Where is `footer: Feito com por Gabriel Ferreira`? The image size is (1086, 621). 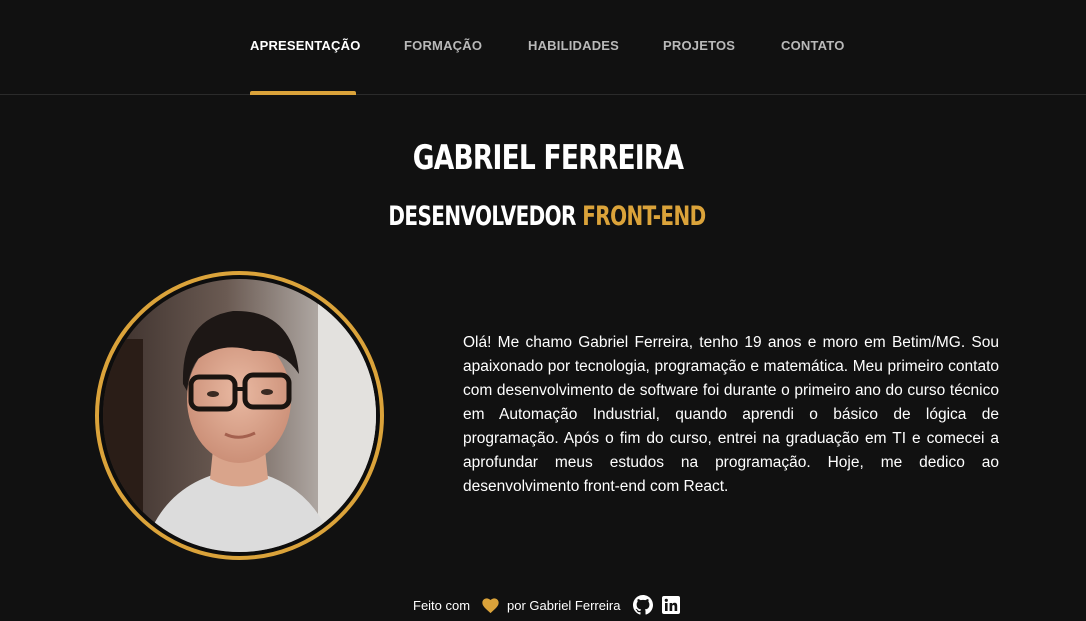
footer: Feito com por Gabriel Ferreira is located at coordinates (543, 606).